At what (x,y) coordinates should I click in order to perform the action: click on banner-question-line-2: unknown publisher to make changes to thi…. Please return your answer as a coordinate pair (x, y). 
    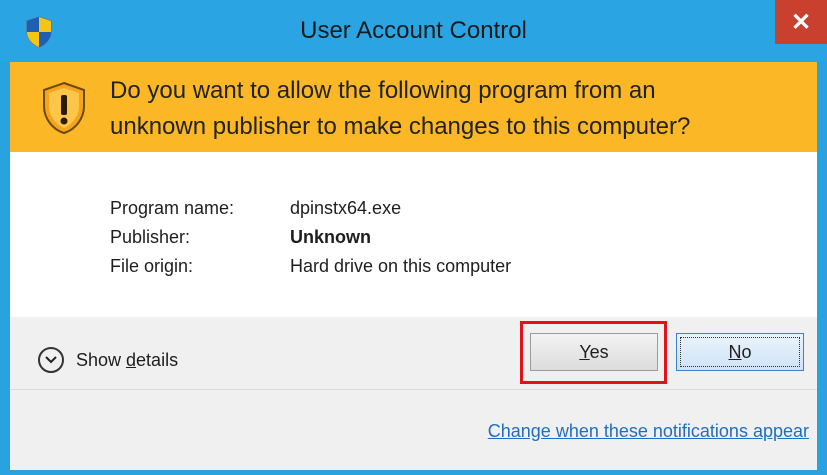
    Looking at the image, I should click on (400, 126).